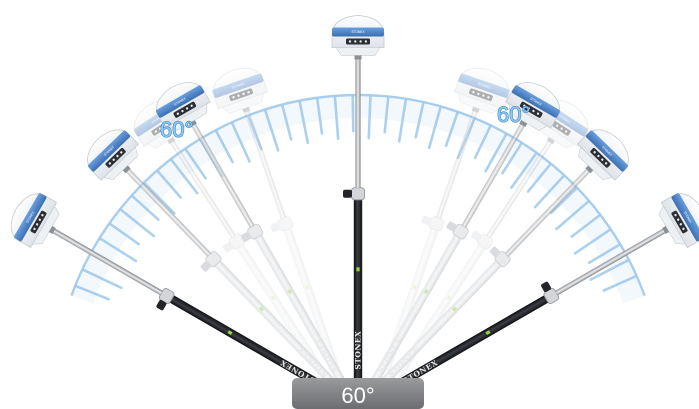 This screenshot has height=409, width=699. I want to click on left-tilt-angle-label: 60°, so click(176, 129).